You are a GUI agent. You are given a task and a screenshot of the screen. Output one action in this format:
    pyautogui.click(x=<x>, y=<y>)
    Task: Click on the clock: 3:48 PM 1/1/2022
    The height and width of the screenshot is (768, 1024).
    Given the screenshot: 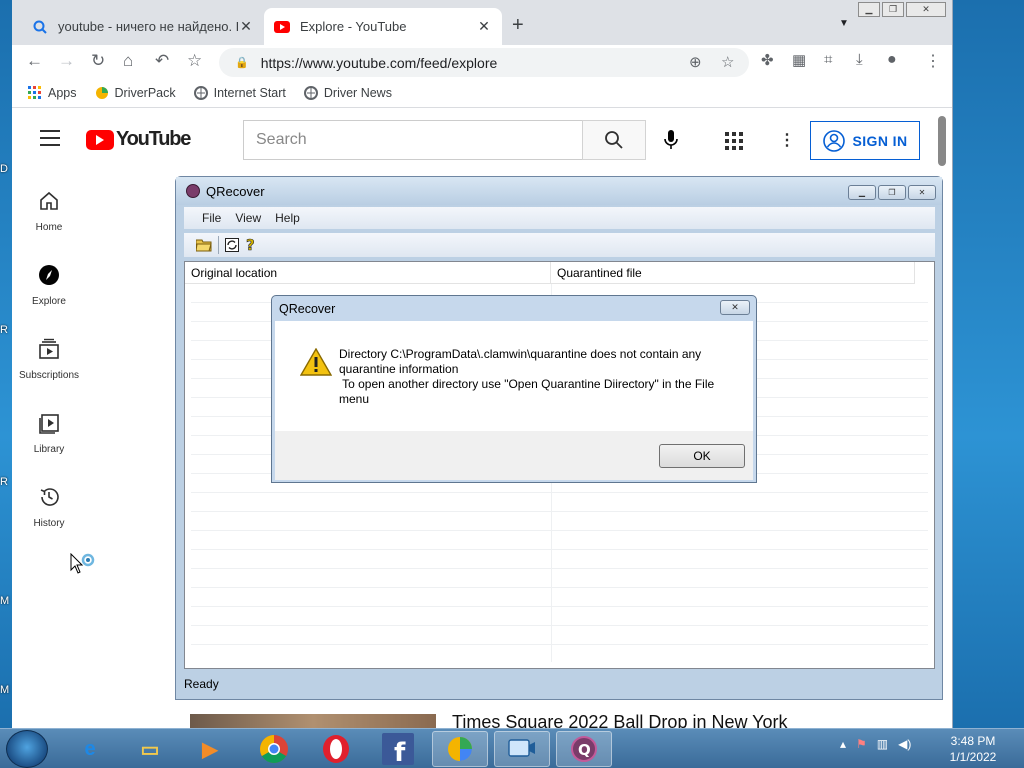 What is the action you would take?
    pyautogui.click(x=973, y=749)
    